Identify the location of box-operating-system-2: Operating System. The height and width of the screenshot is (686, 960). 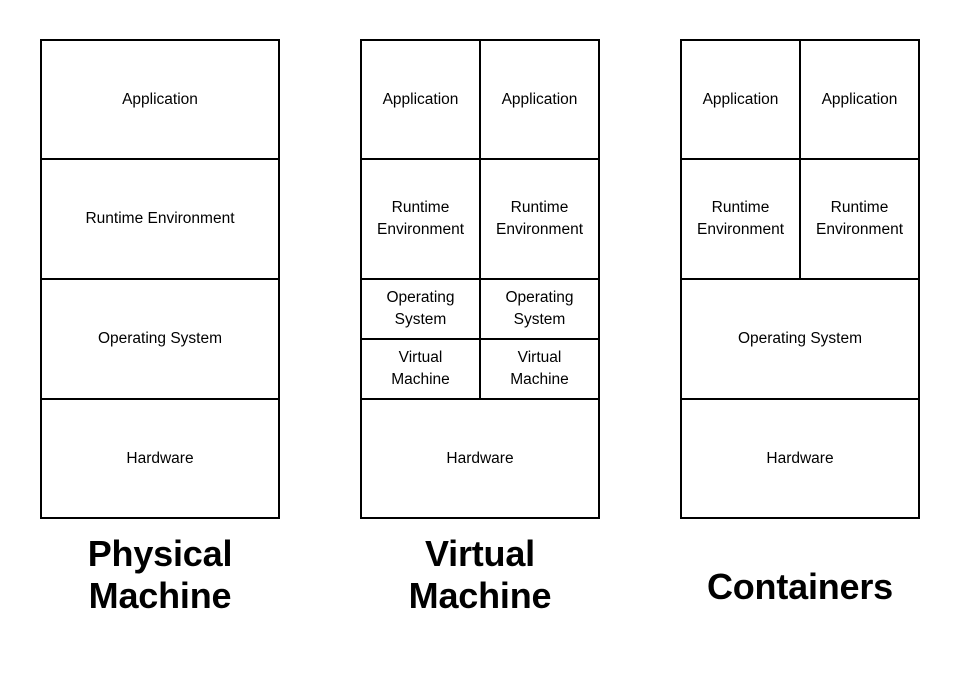
(538, 309).